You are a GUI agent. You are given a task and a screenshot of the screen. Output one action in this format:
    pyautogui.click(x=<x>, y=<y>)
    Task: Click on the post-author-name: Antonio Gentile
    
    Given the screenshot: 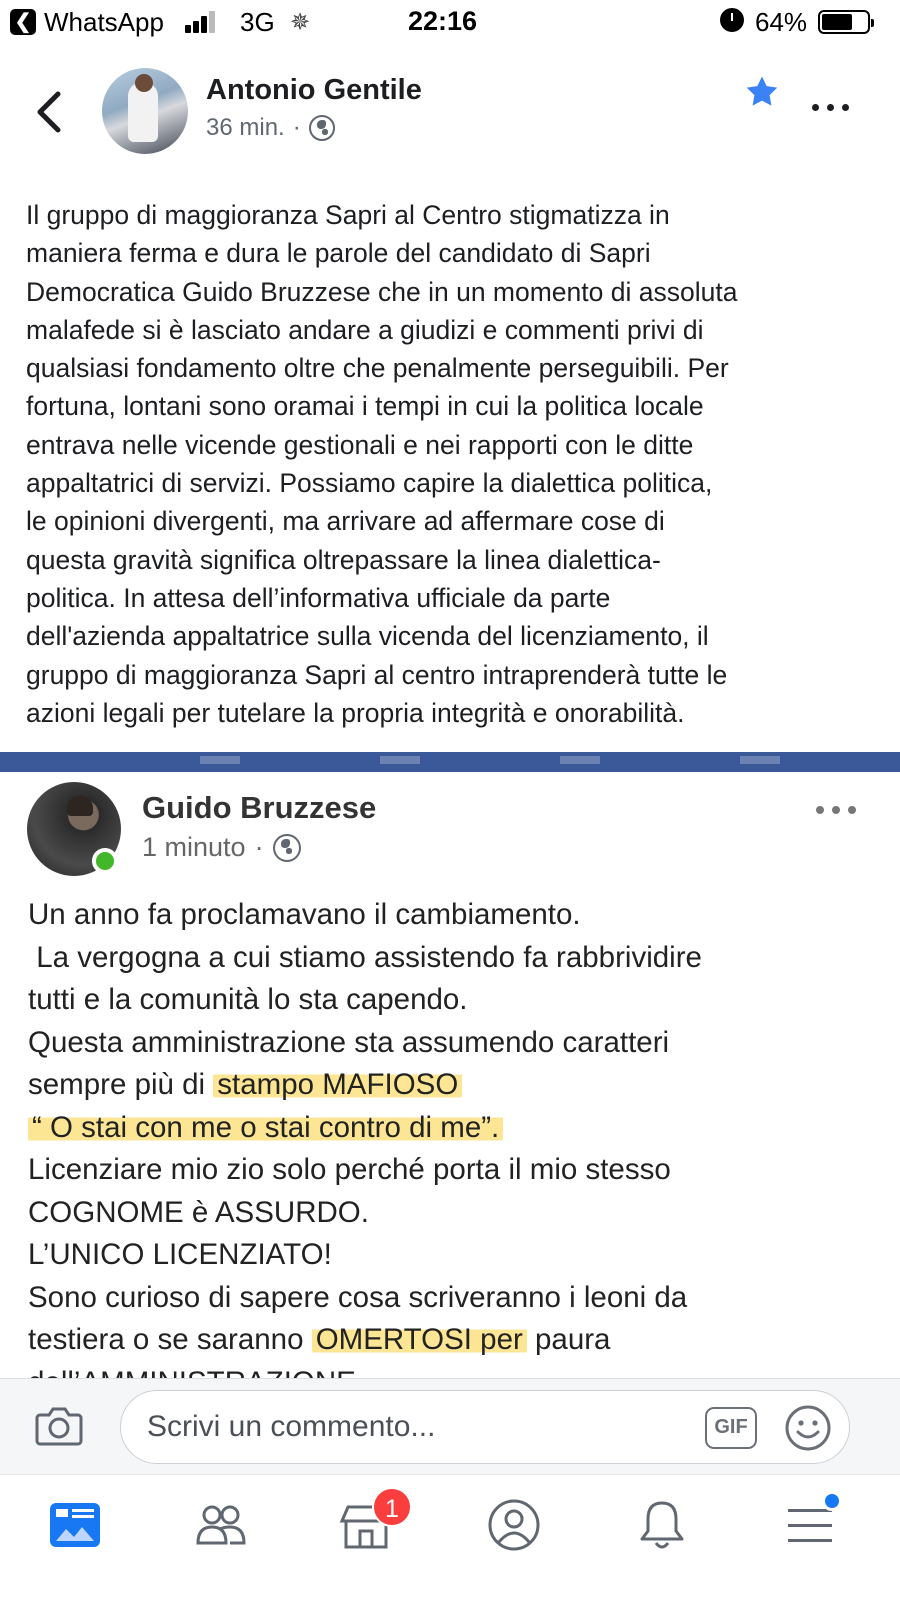 What is the action you would take?
    pyautogui.click(x=314, y=90)
    